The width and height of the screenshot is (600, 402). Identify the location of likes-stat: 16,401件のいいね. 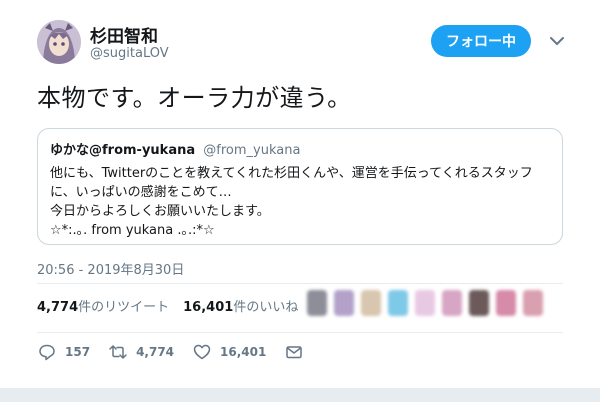
(240, 307).